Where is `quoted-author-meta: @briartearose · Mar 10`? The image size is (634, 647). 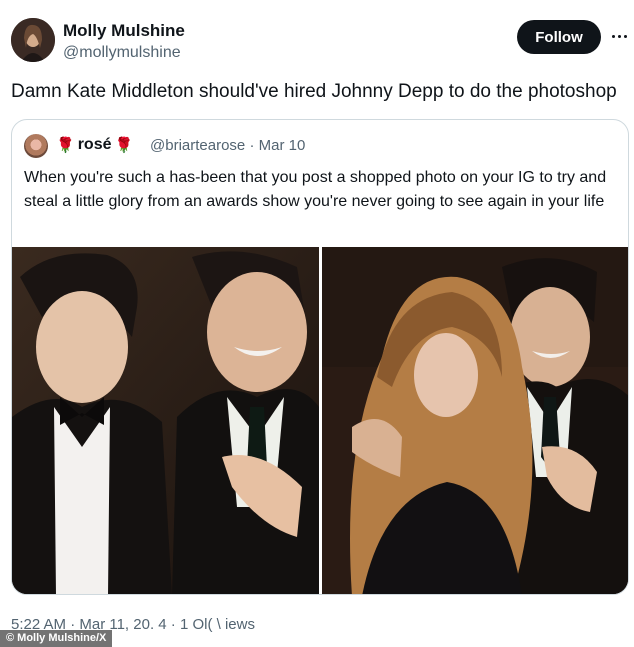
quoted-author-meta: @briartearose · Mar 10 is located at coordinates (227, 145).